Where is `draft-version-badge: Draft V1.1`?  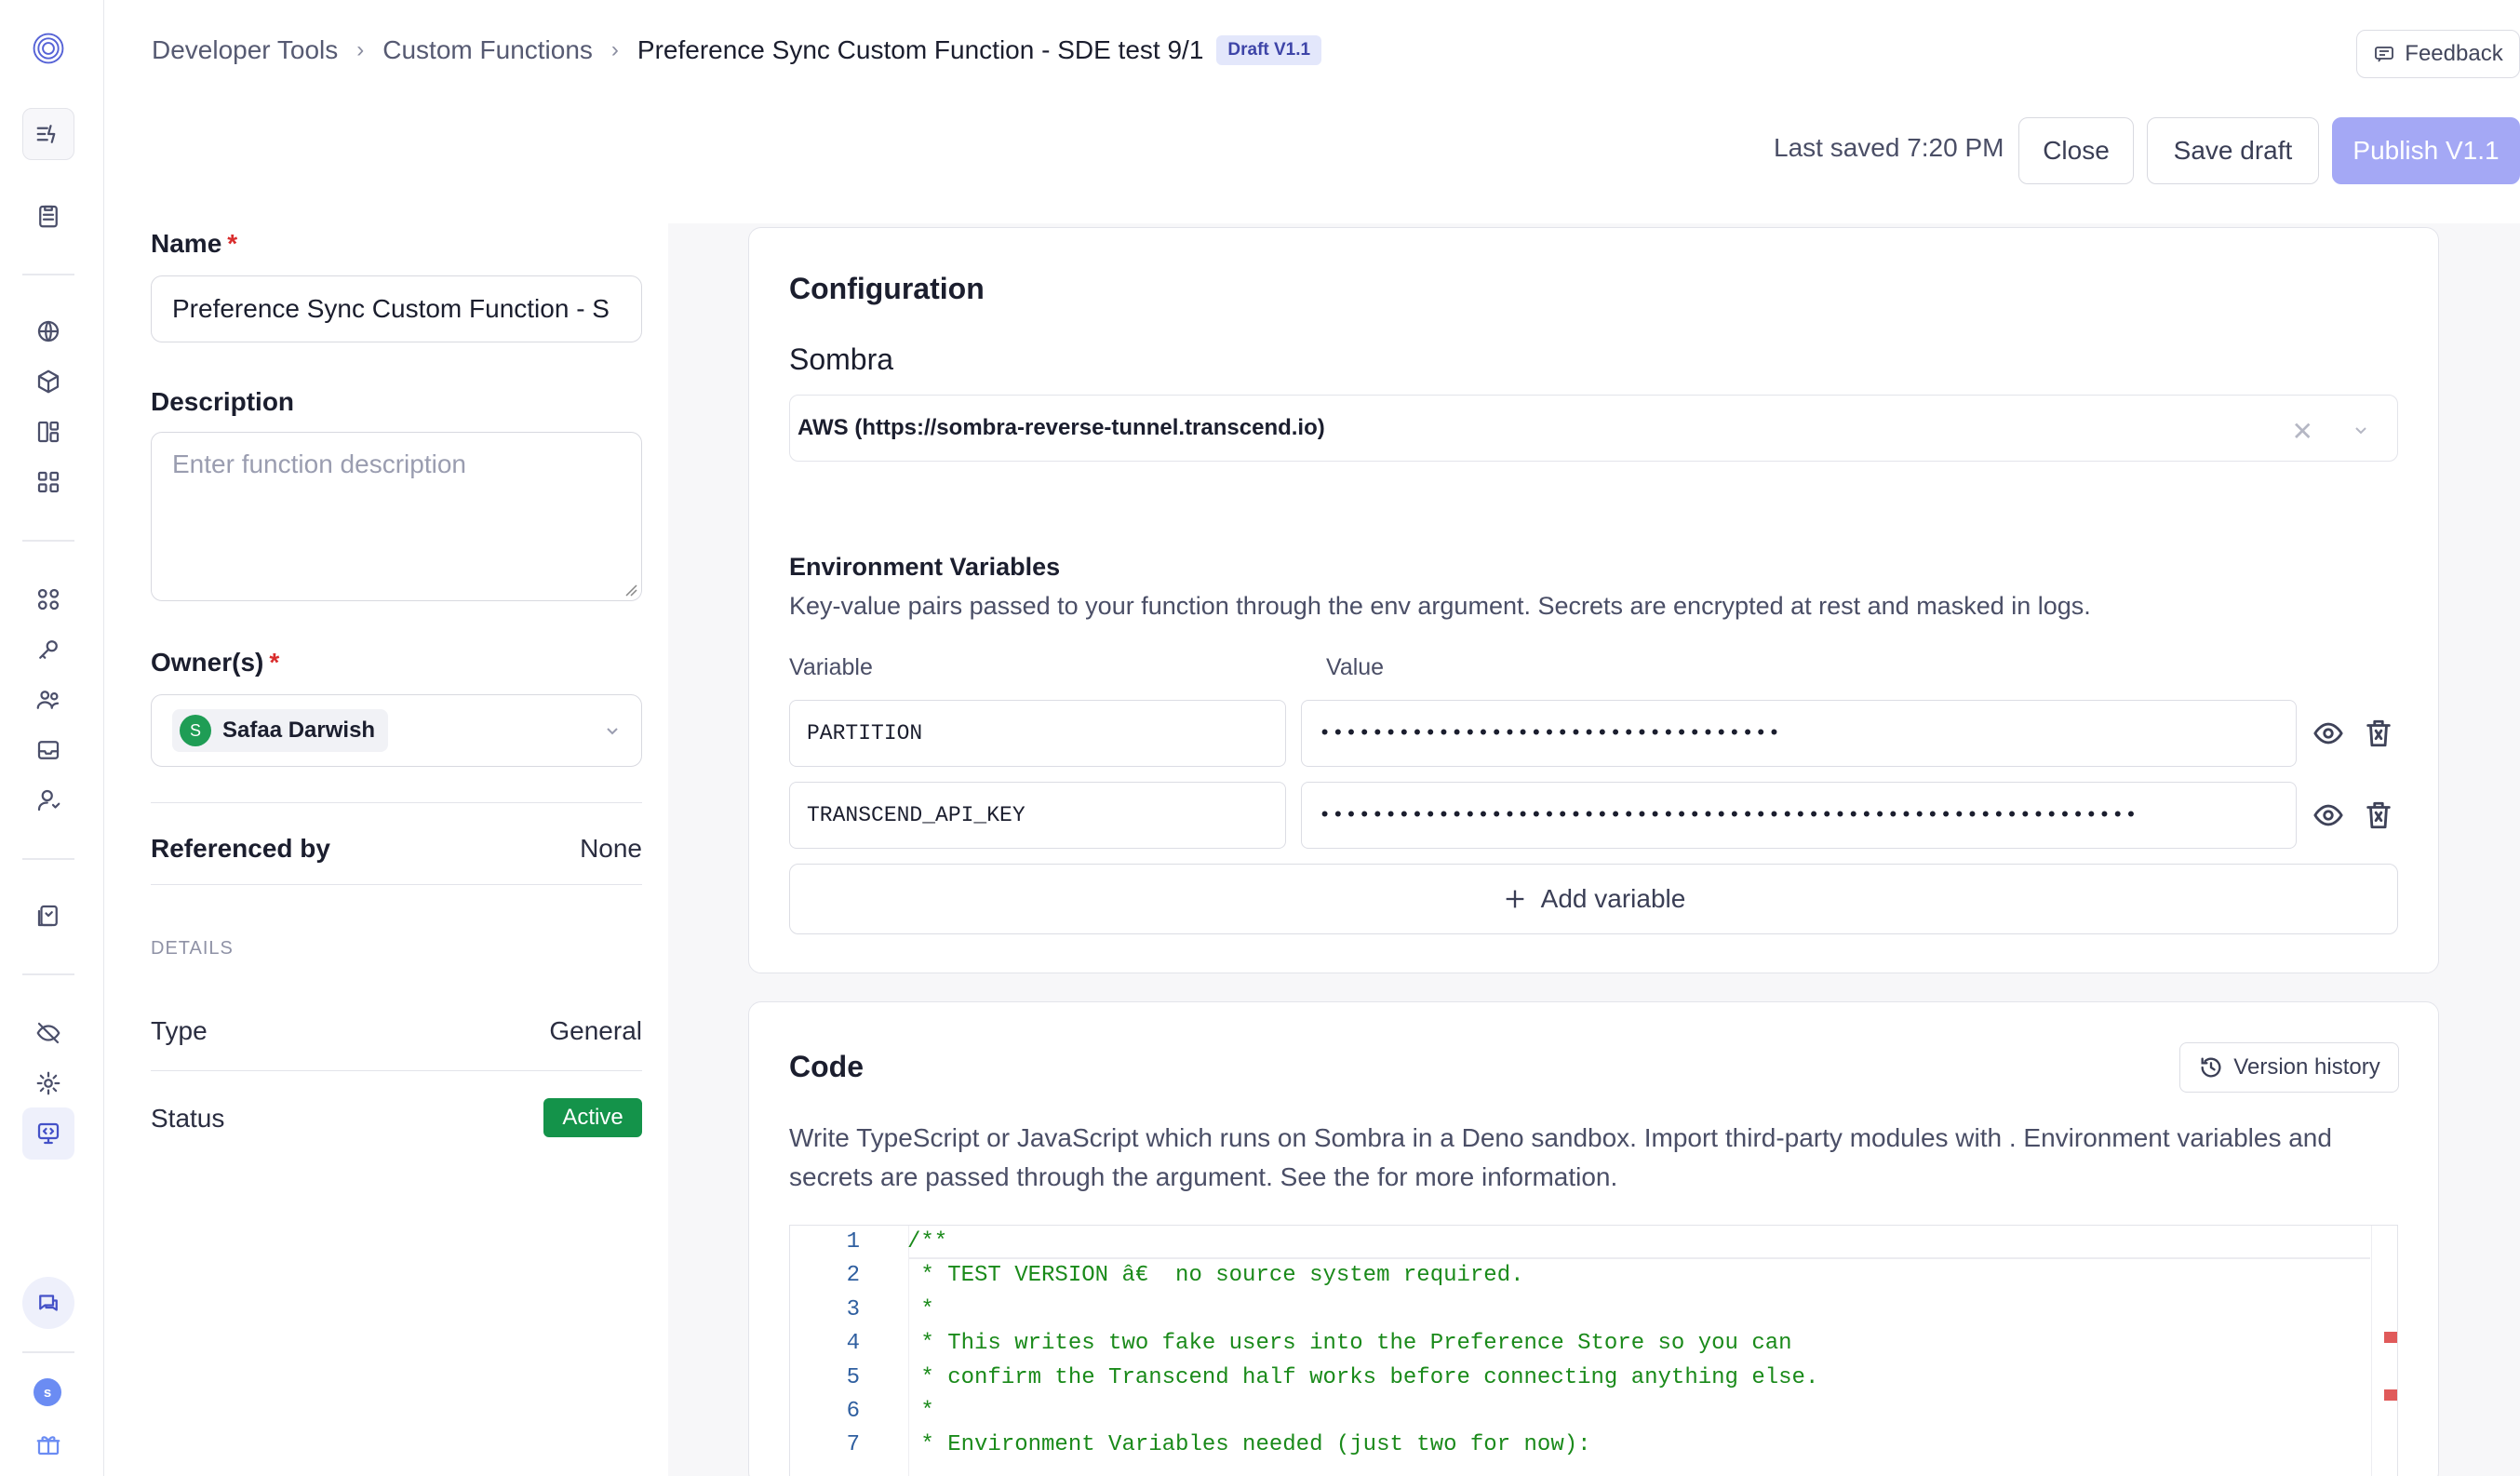
draft-version-badge: Draft V1.1 is located at coordinates (1269, 50).